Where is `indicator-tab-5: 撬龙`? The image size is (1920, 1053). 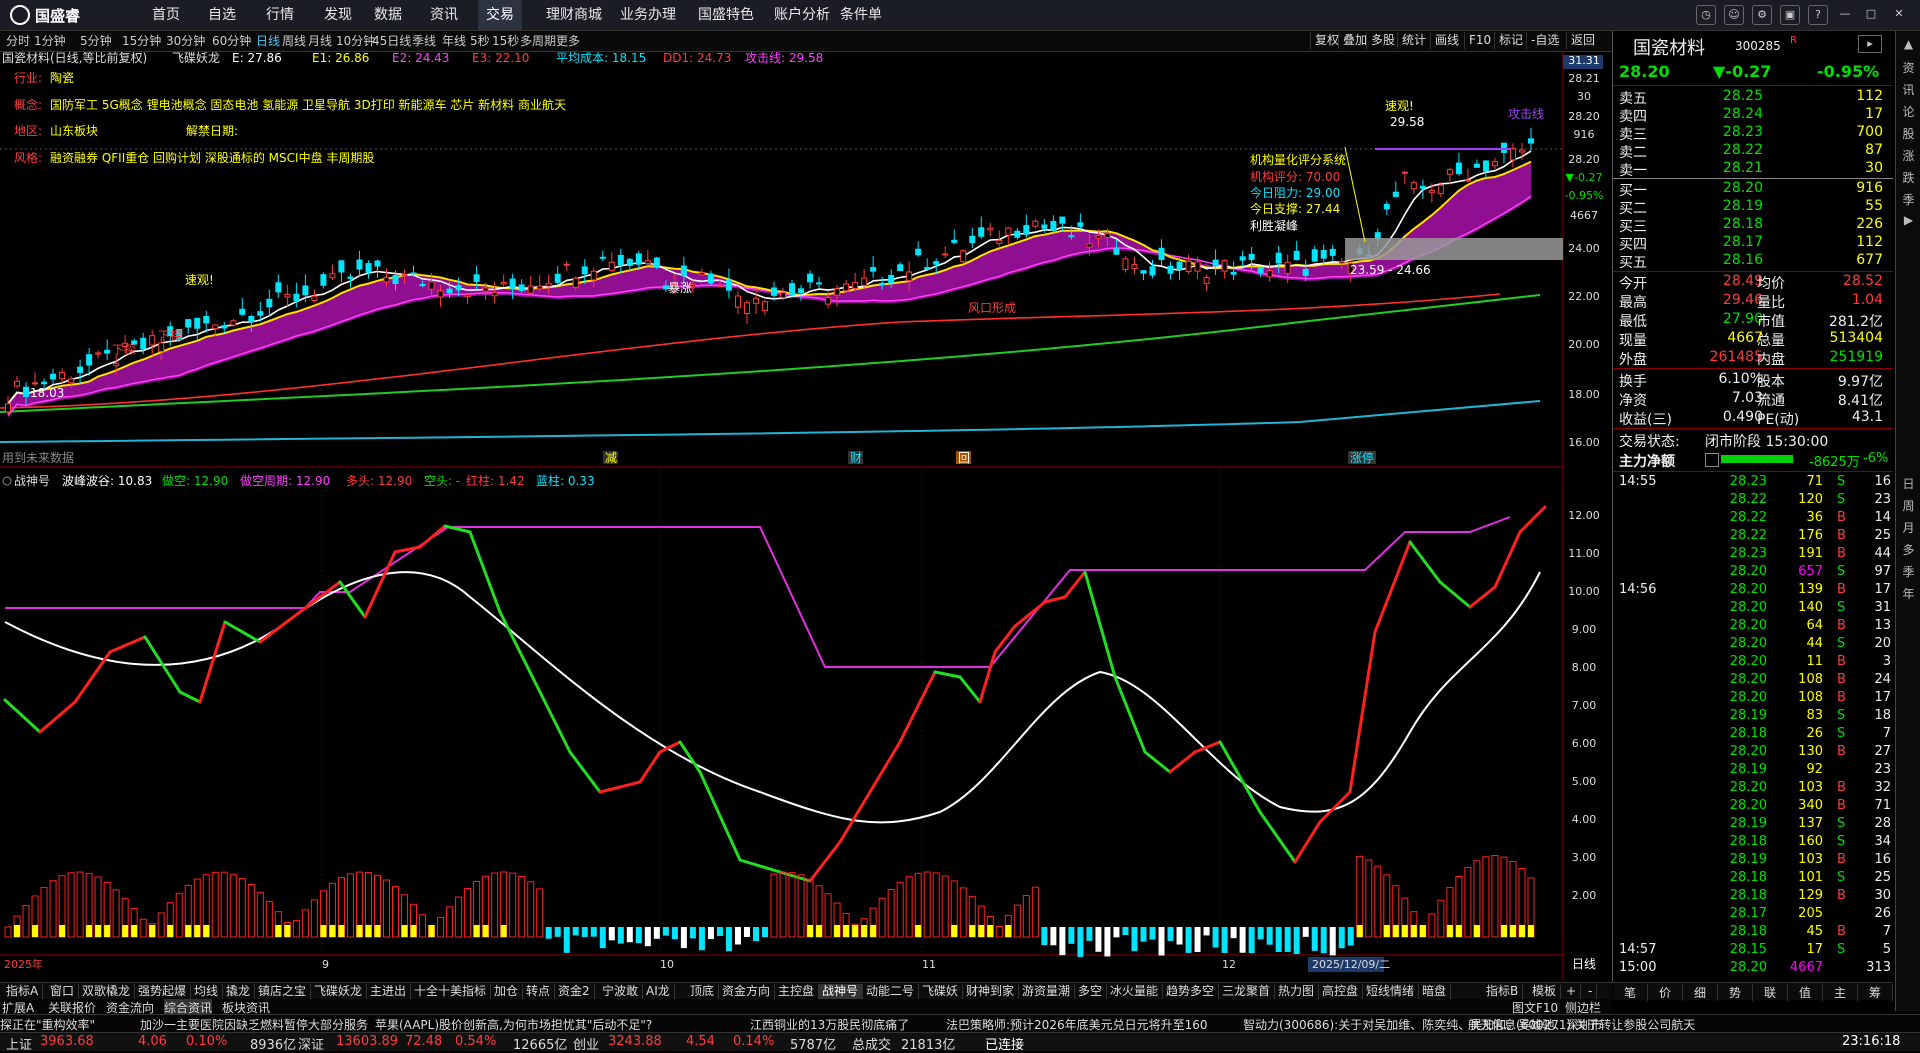 indicator-tab-5: 撬龙 is located at coordinates (239, 991).